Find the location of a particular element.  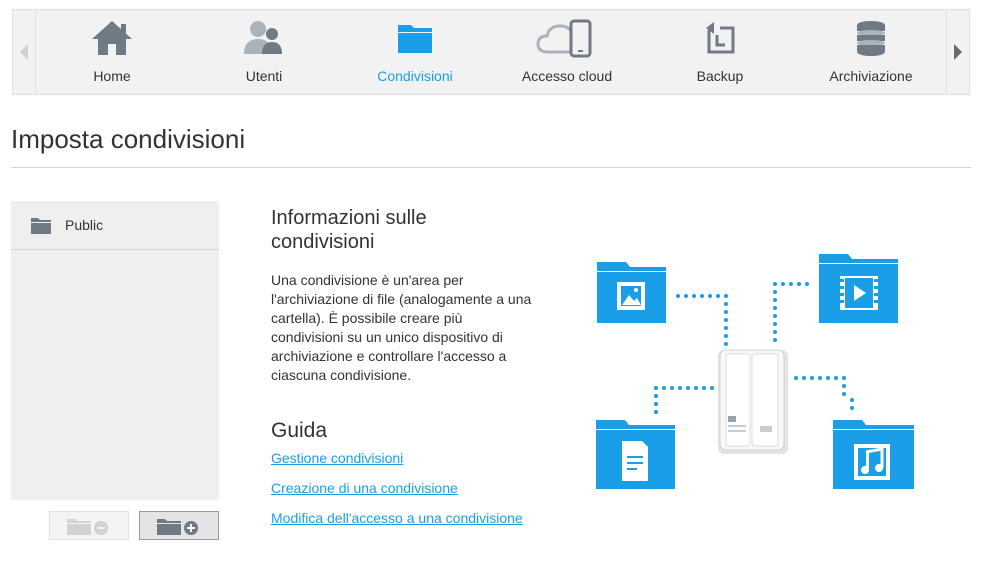

storage-icon is located at coordinates (871, 38).